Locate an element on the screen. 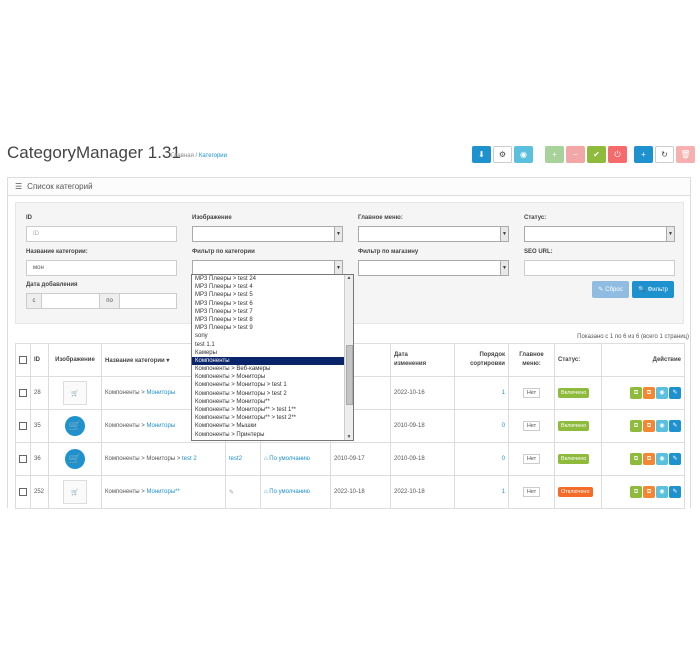 The width and height of the screenshot is (700, 650). row-date-added: 2010-09-17 is located at coordinates (360, 459).